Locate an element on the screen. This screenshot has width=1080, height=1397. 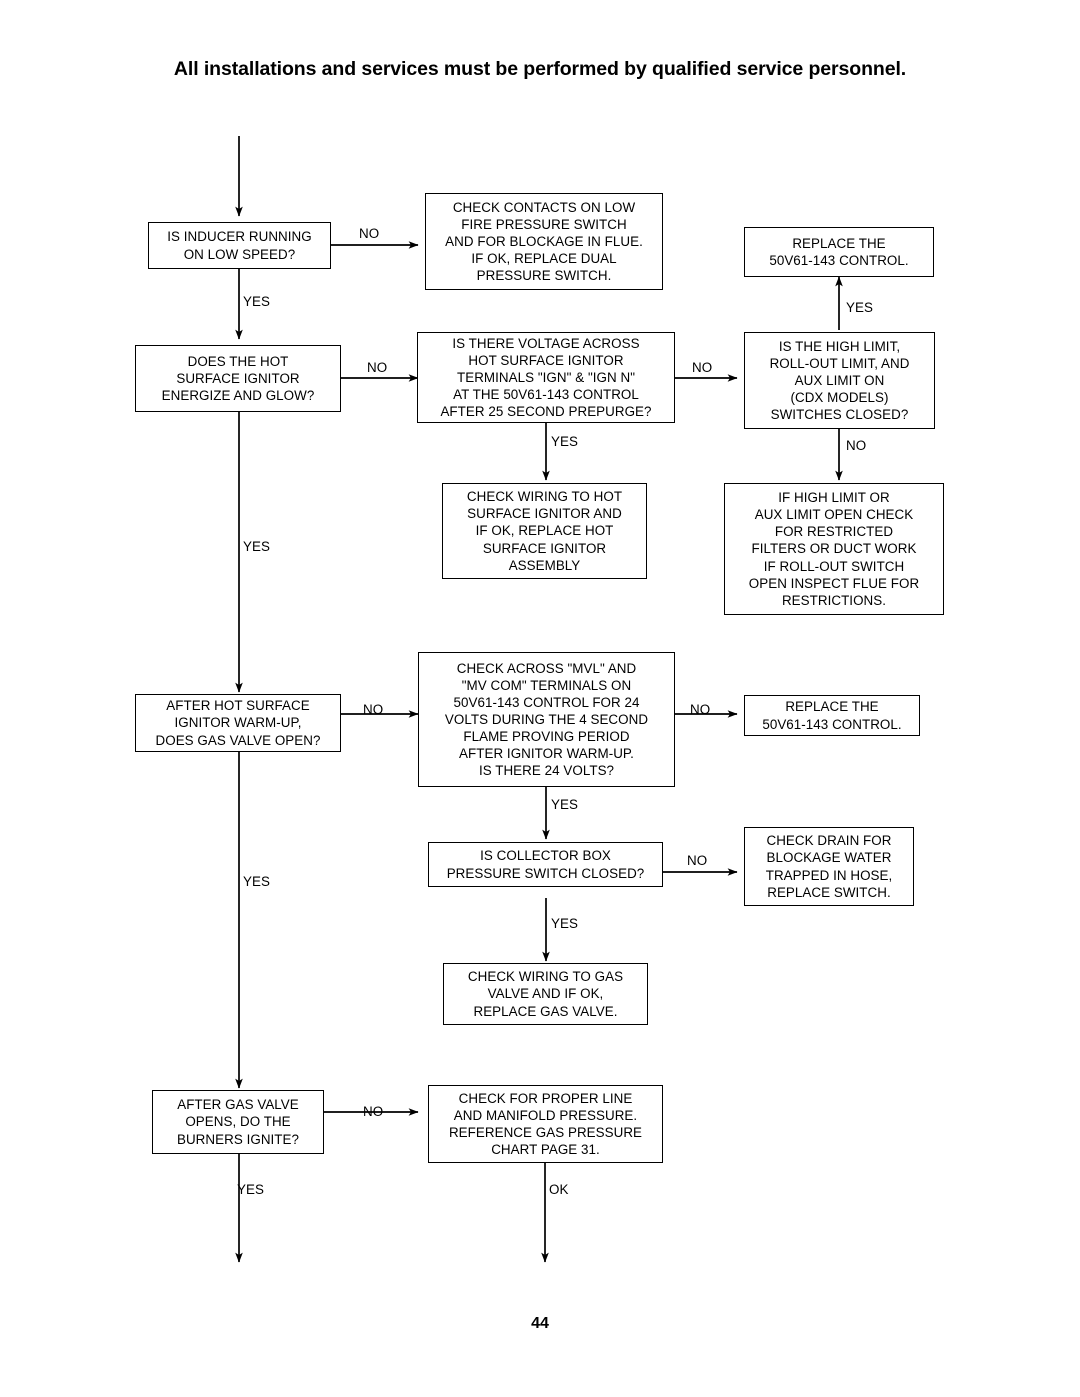
page-number: 44 is located at coordinates (540, 1323).